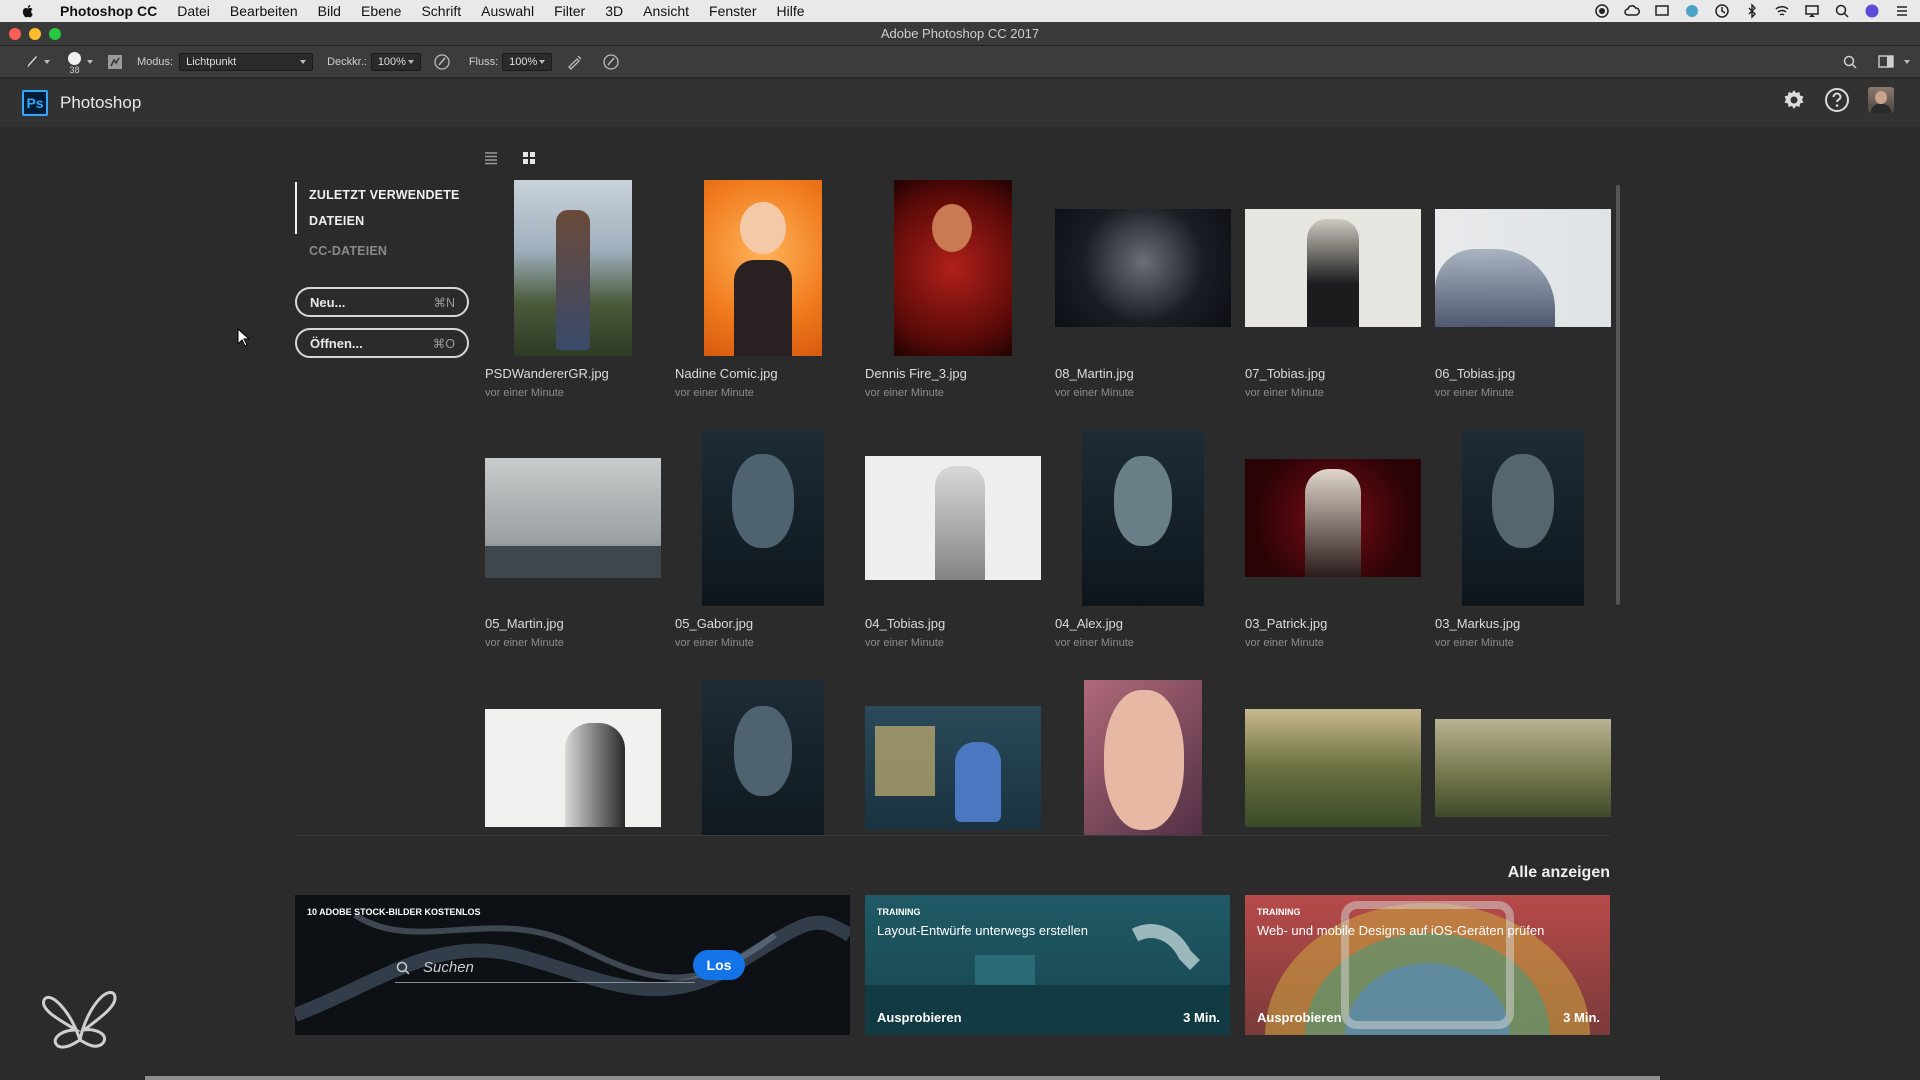 Image resolution: width=1920 pixels, height=1080 pixels. I want to click on airplay-icon, so click(1812, 11).